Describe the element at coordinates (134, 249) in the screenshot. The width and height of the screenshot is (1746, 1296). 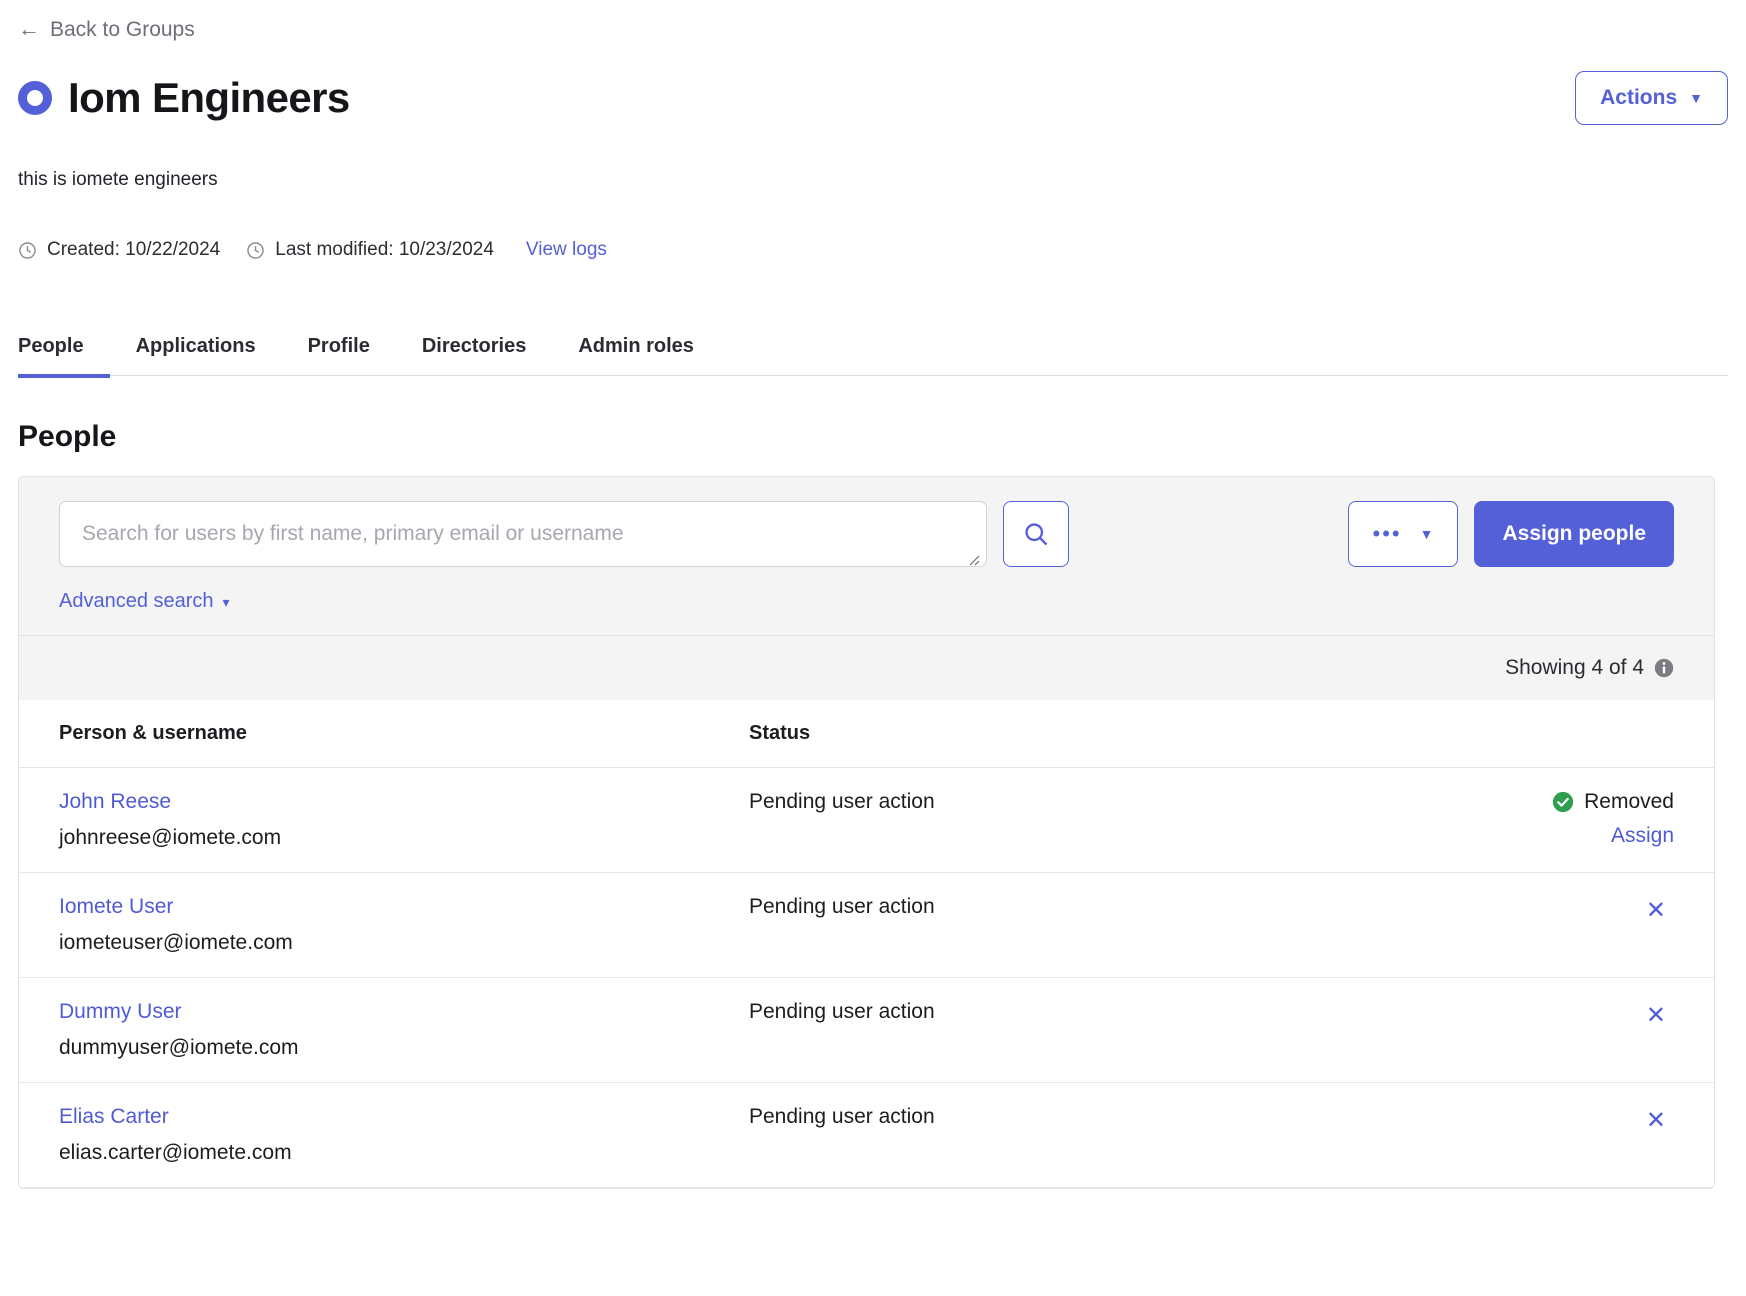
I see `created-label: Created: 10/22/2024` at that location.